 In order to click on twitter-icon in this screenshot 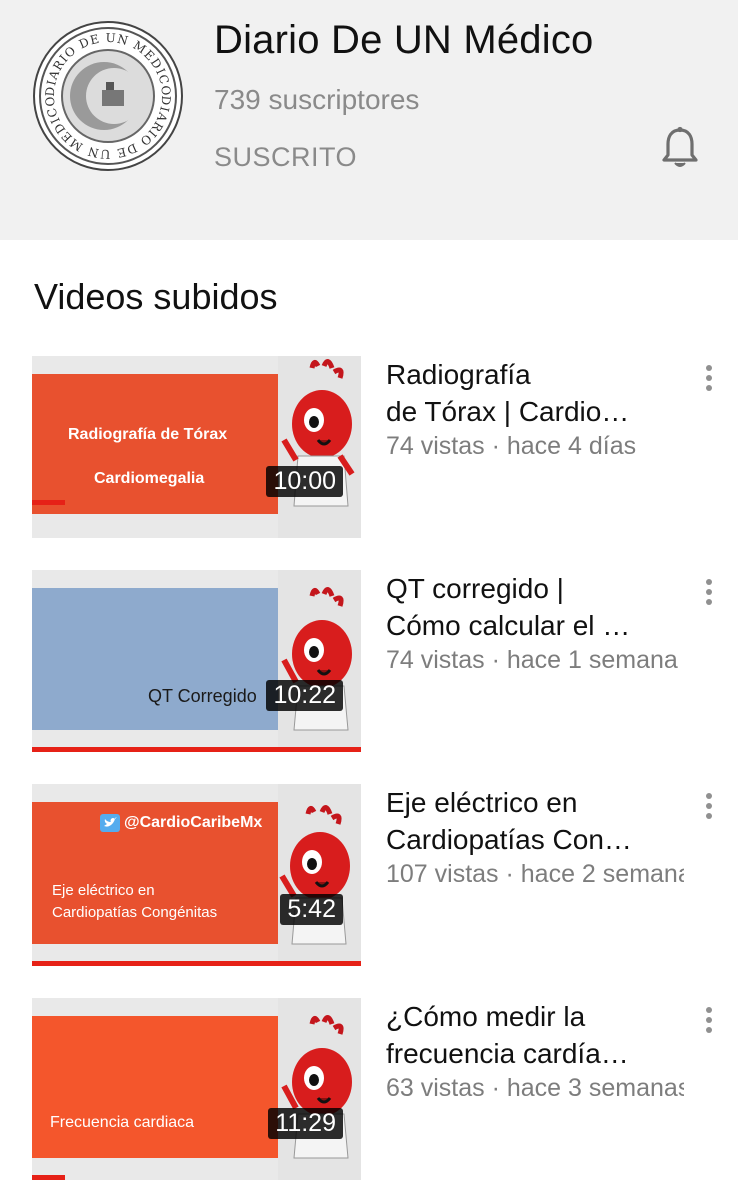, I will do `click(110, 823)`.